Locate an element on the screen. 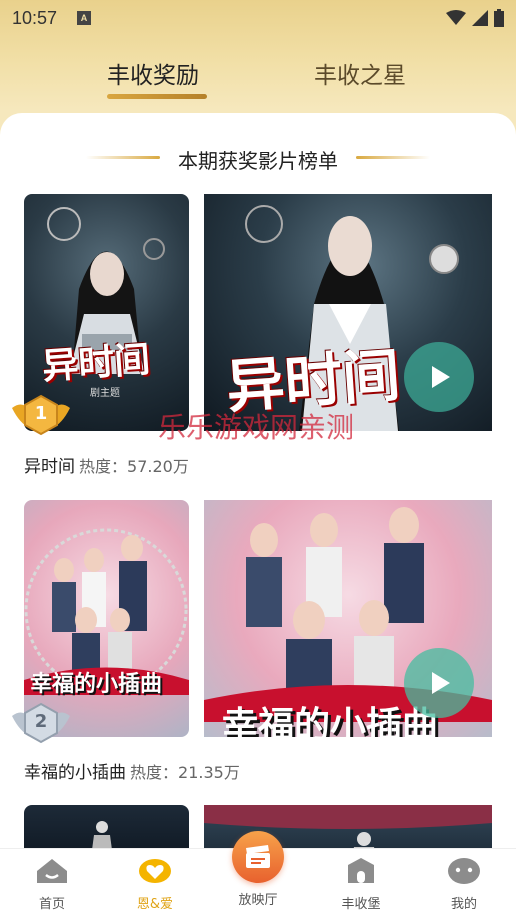 The height and width of the screenshot is (919, 516). nav-home-label: 首页 is located at coordinates (51, 904).